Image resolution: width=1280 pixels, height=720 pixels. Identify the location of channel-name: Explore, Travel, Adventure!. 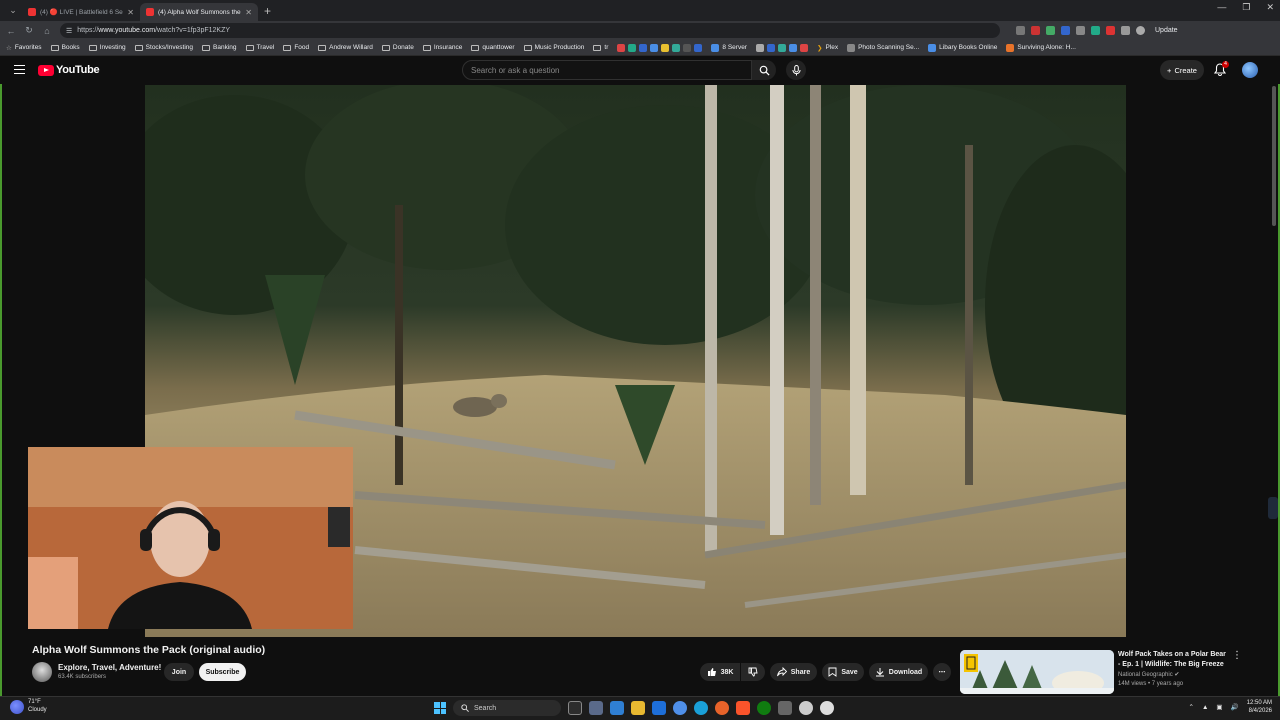
(109, 667).